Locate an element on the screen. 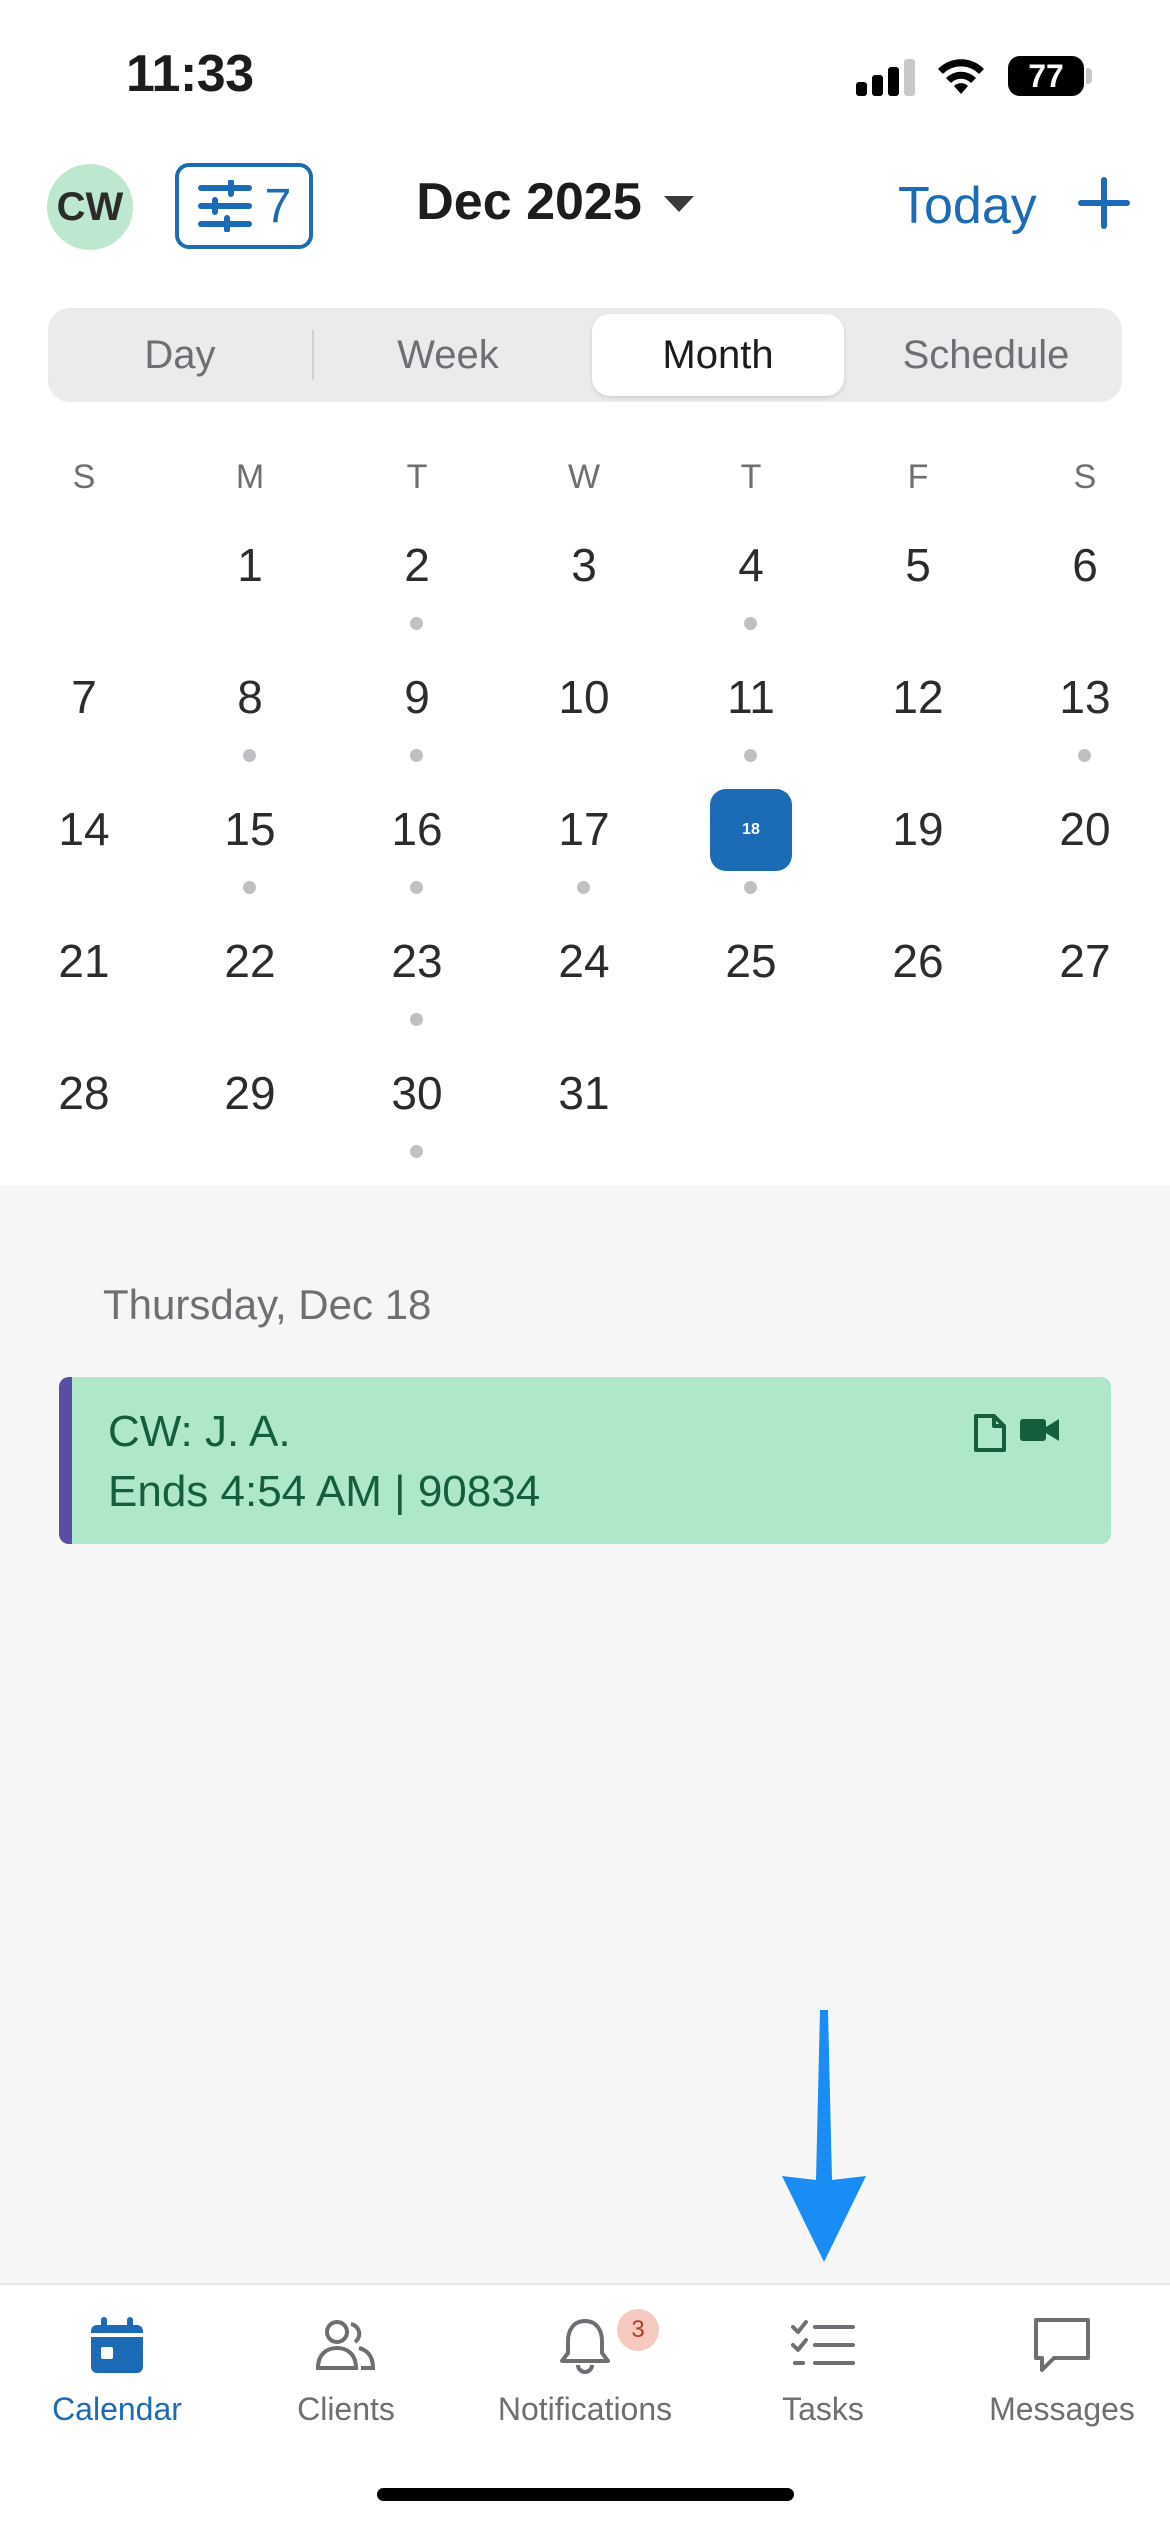  segment-divider is located at coordinates (313, 355).